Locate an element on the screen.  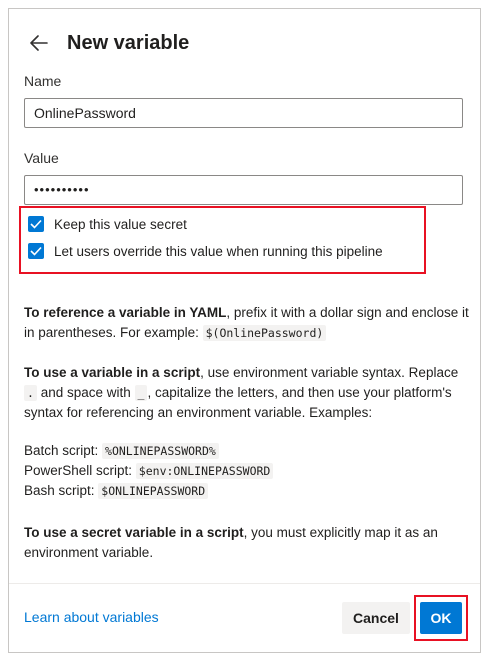
footer-divider is located at coordinates (244, 583).